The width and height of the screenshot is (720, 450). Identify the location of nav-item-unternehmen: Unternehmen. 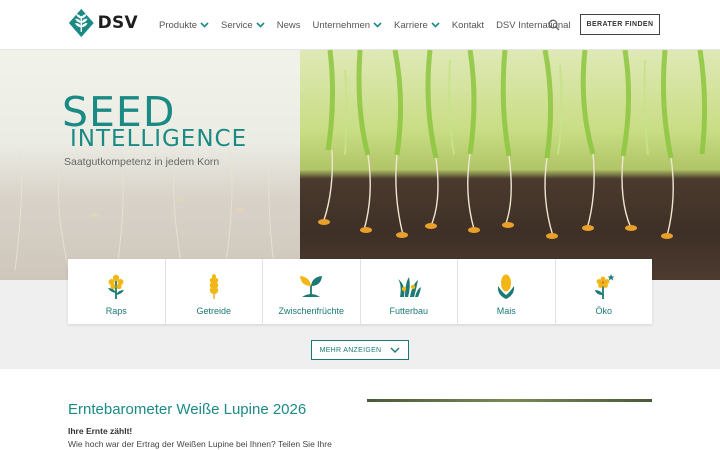
(347, 25).